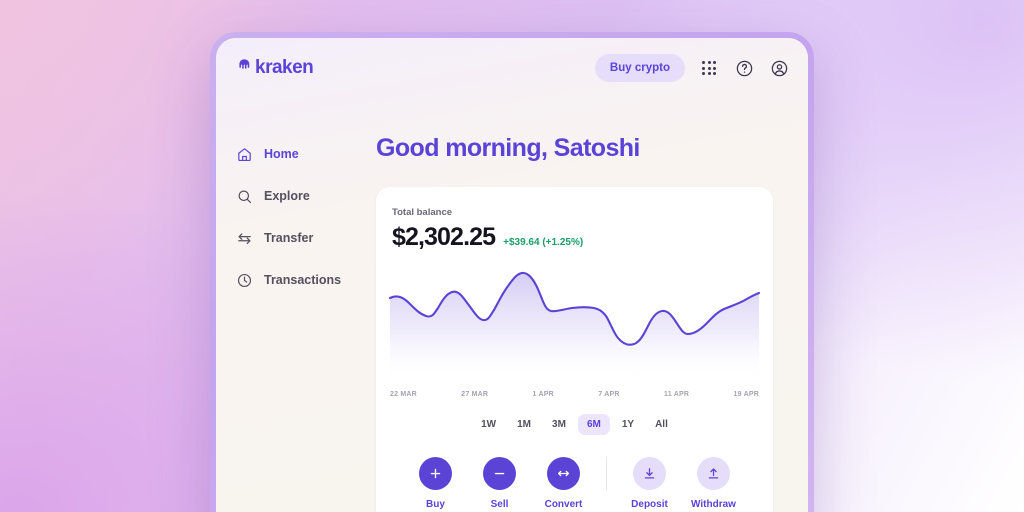 This screenshot has width=1024, height=512. I want to click on account-avatar-icon, so click(779, 68).